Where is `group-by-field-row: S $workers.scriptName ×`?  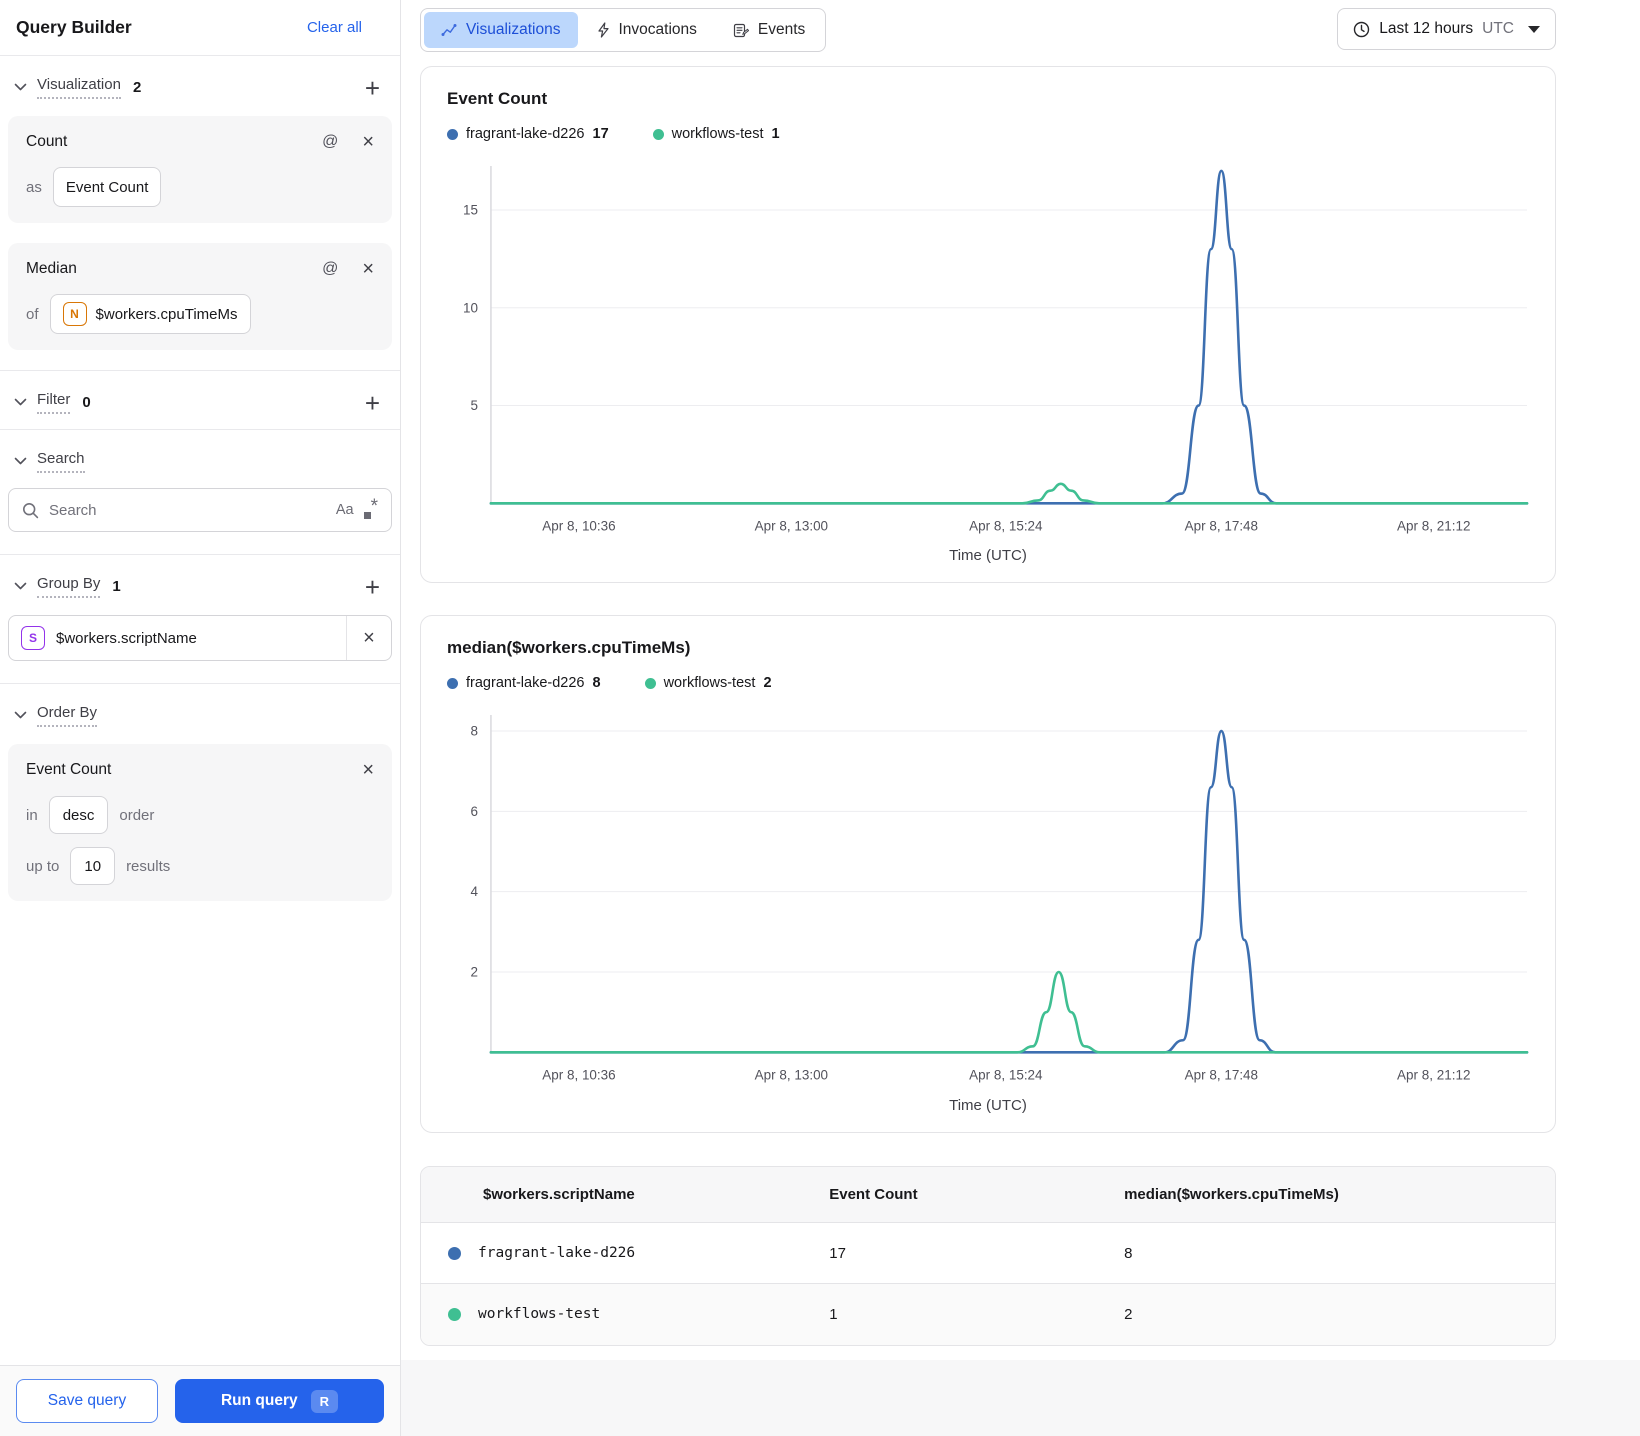
group-by-field-row: S $workers.scriptName × is located at coordinates (200, 638).